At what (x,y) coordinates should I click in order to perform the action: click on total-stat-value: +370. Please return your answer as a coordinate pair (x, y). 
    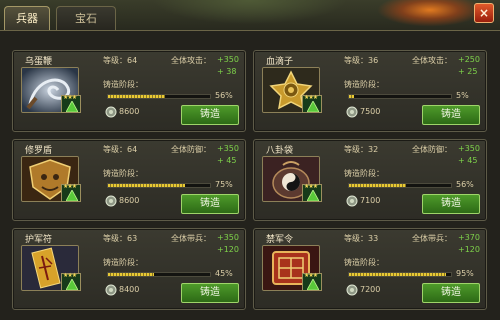
    Looking at the image, I should click on (469, 237).